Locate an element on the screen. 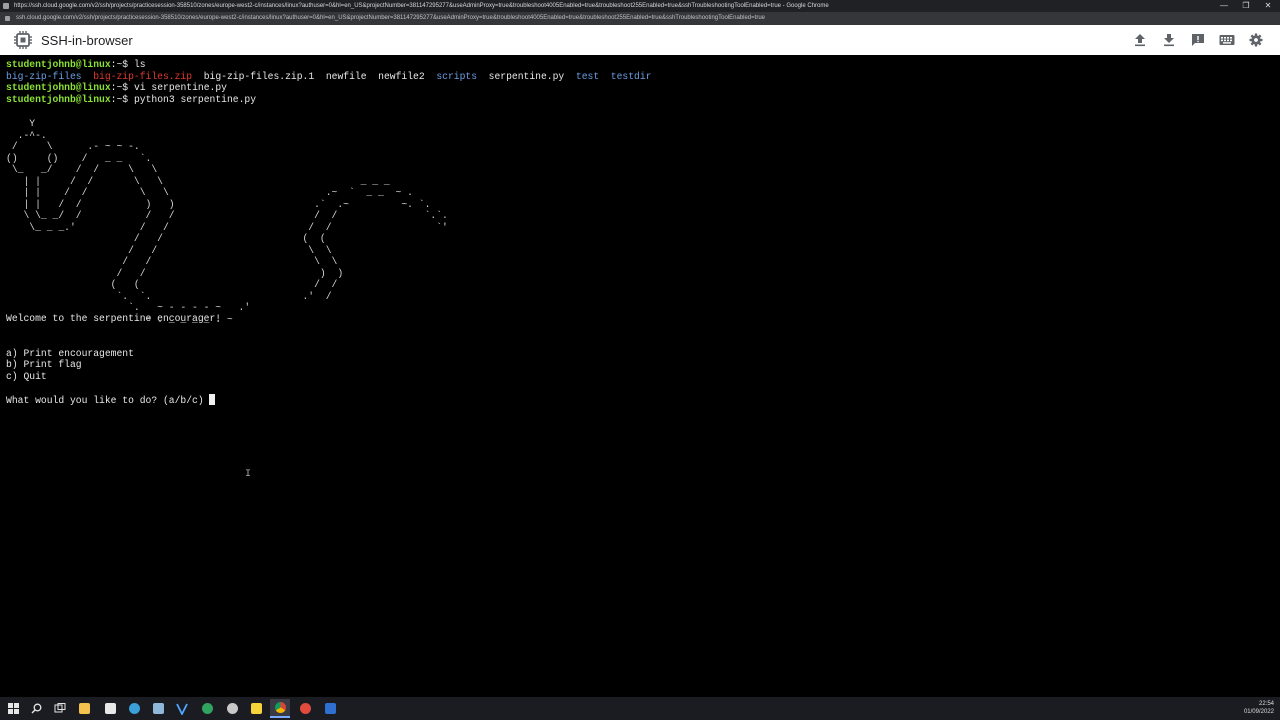 This screenshot has height=720, width=1280. download-file-button is located at coordinates (1169, 40).